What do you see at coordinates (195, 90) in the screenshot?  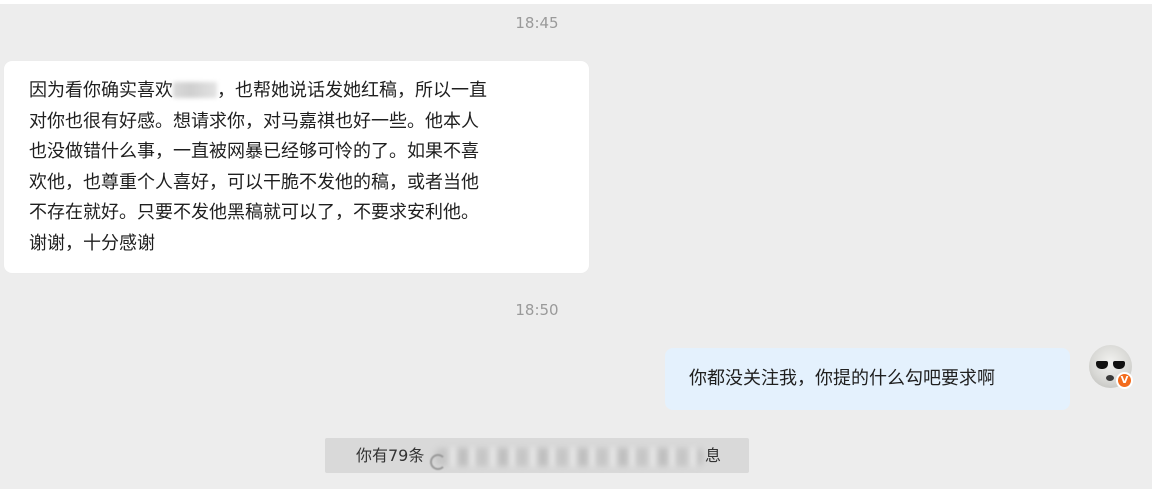 I see `redacted-name` at bounding box center [195, 90].